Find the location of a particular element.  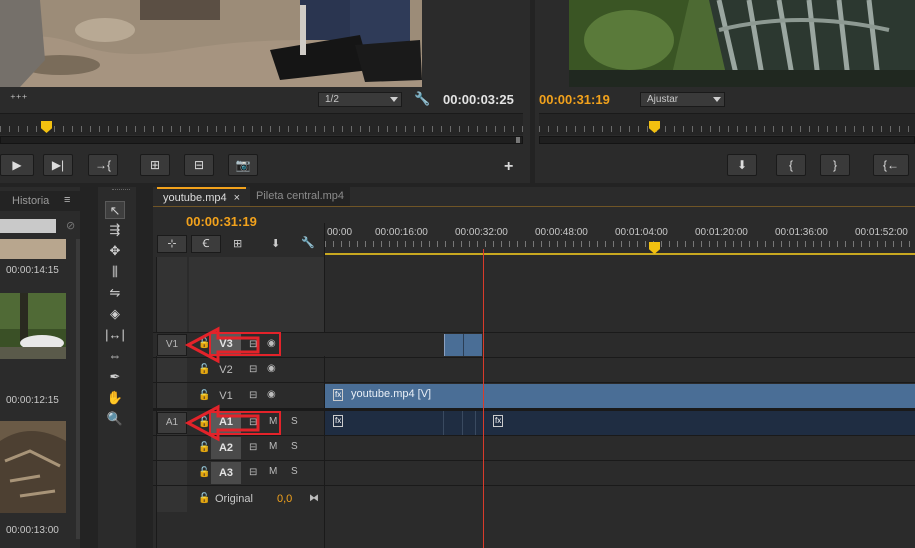

source-timecode: 00:00:03:25 is located at coordinates (478, 99).